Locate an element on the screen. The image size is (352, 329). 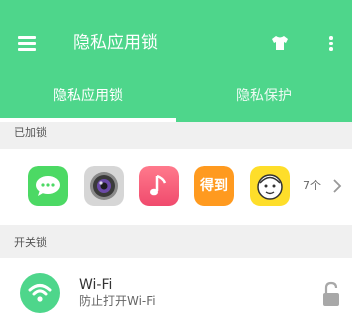
tshirt-icon is located at coordinates (280, 43).